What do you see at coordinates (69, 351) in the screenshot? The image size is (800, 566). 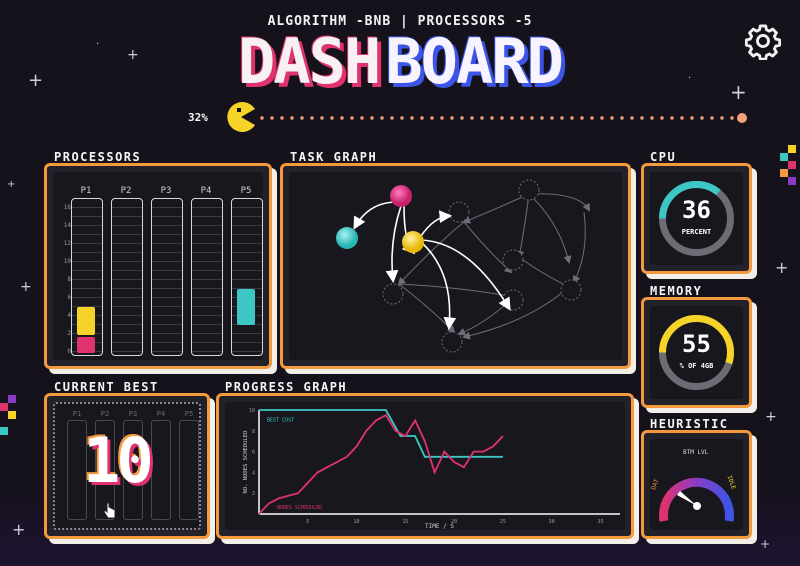 I see `y-tick-label: 0` at bounding box center [69, 351].